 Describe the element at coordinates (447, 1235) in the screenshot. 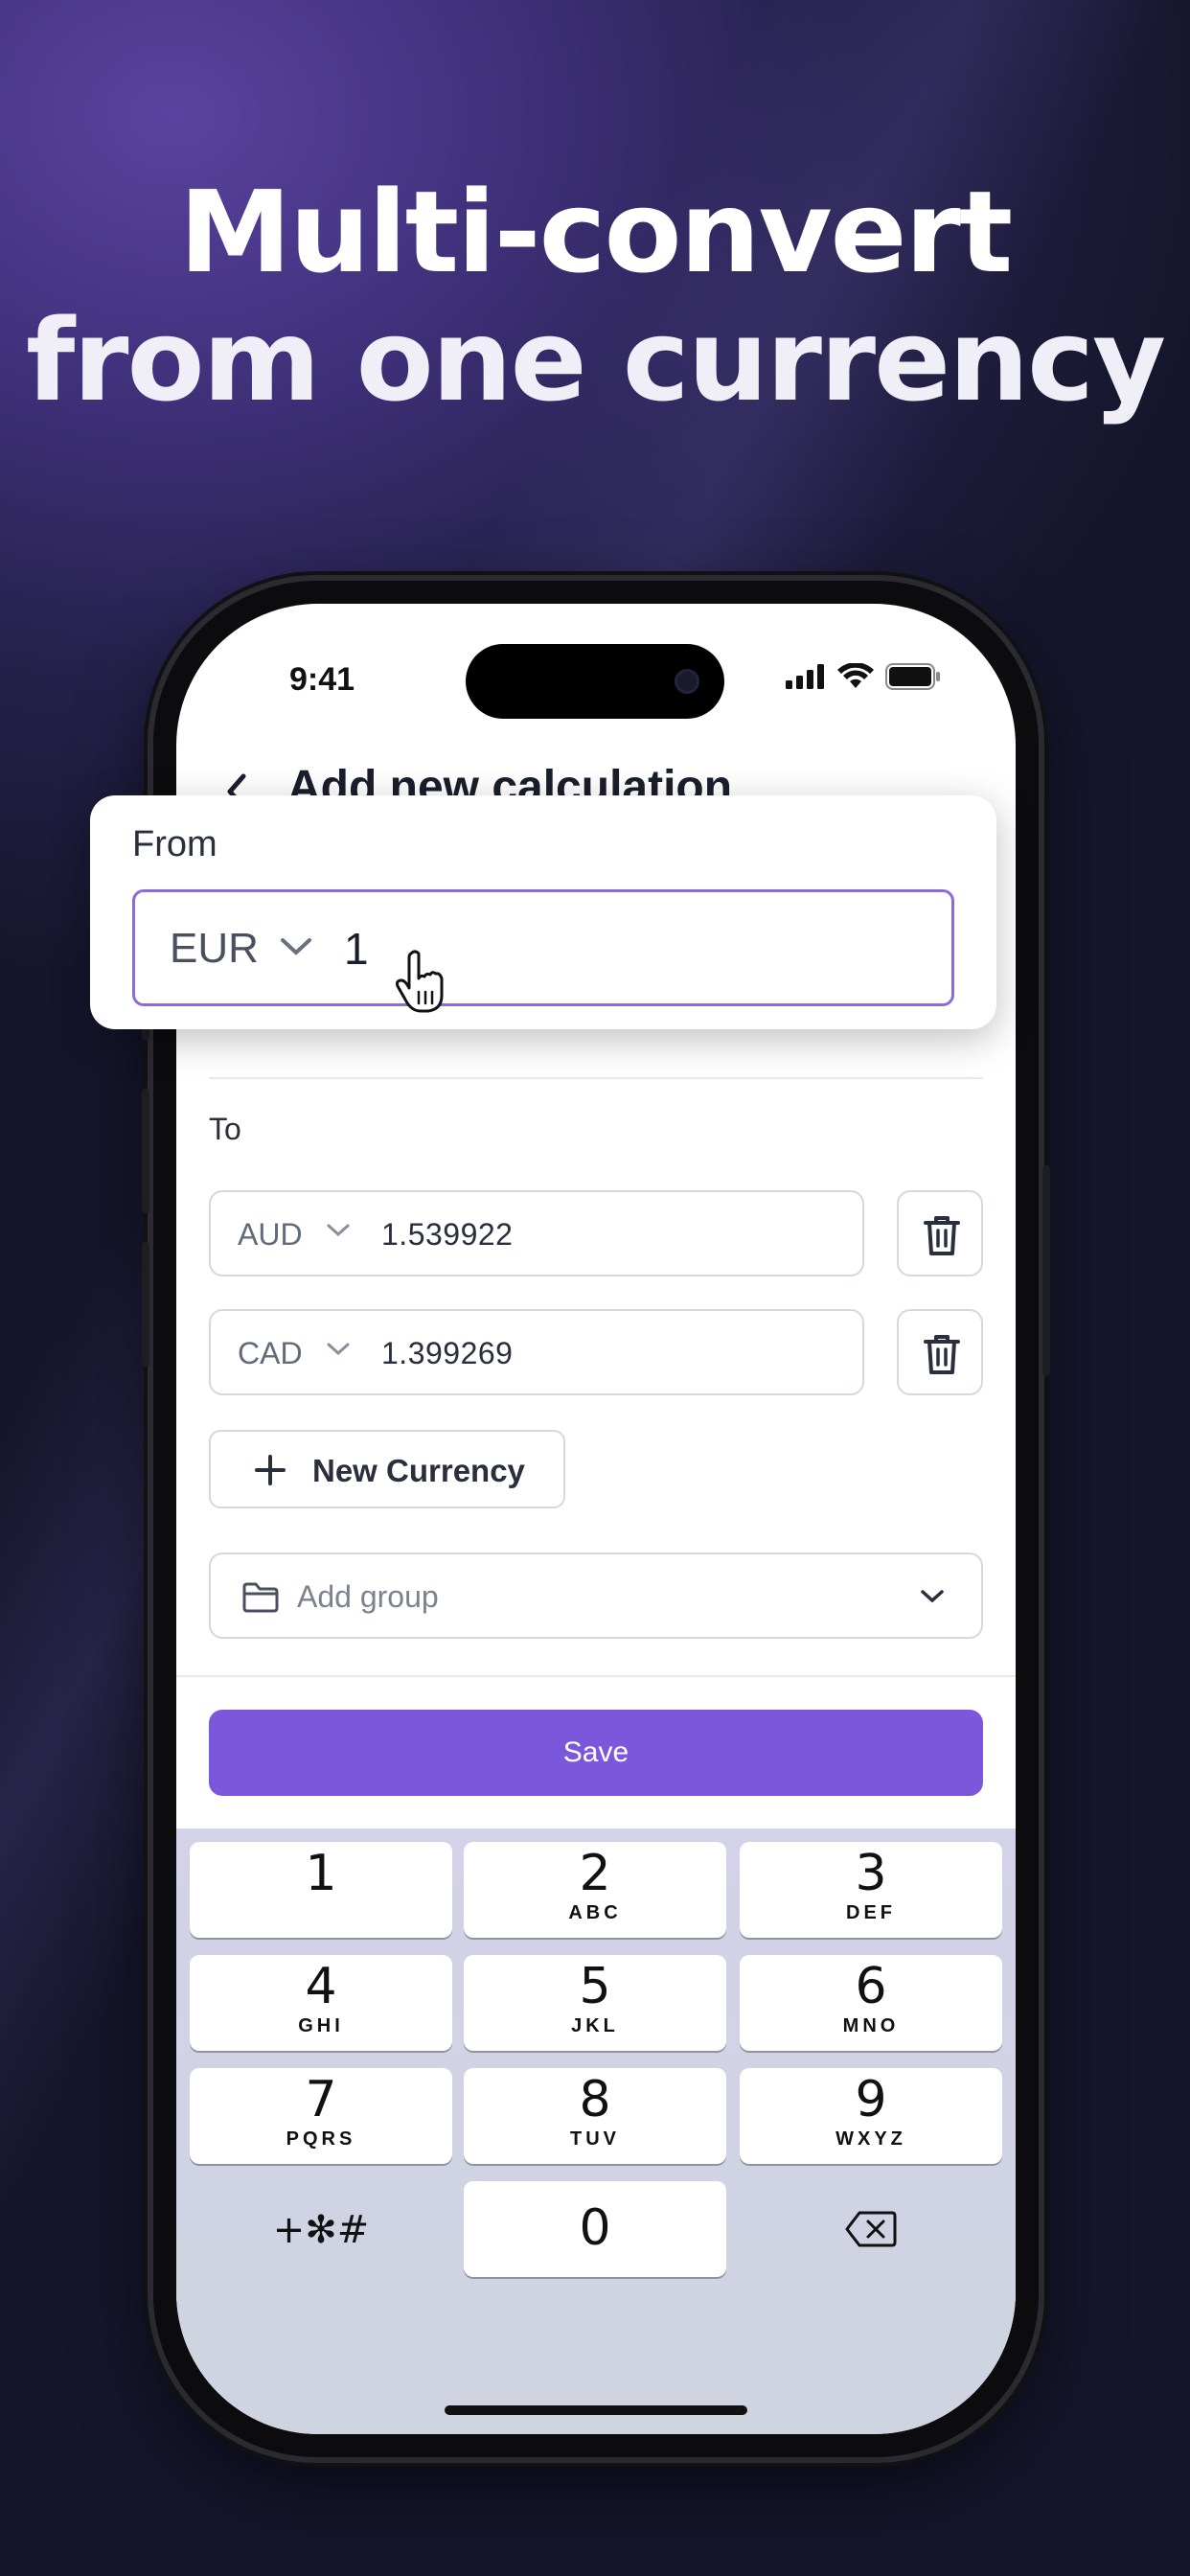

I see `currency-value: 1.539922` at that location.